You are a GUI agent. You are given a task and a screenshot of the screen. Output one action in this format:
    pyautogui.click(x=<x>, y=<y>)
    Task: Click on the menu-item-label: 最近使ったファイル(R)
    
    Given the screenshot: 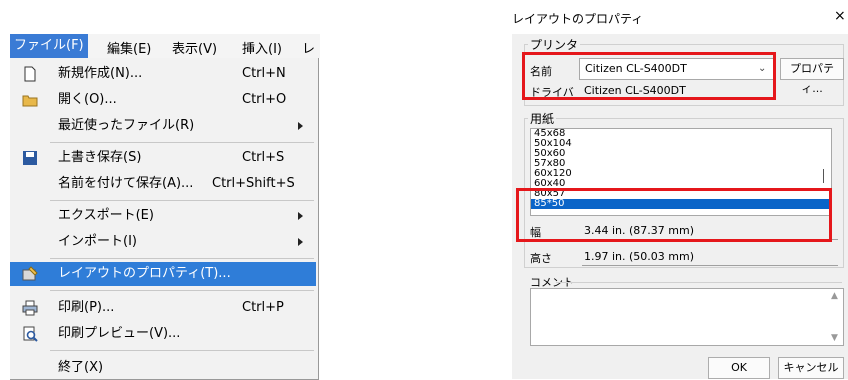 What is the action you would take?
    pyautogui.click(x=126, y=125)
    